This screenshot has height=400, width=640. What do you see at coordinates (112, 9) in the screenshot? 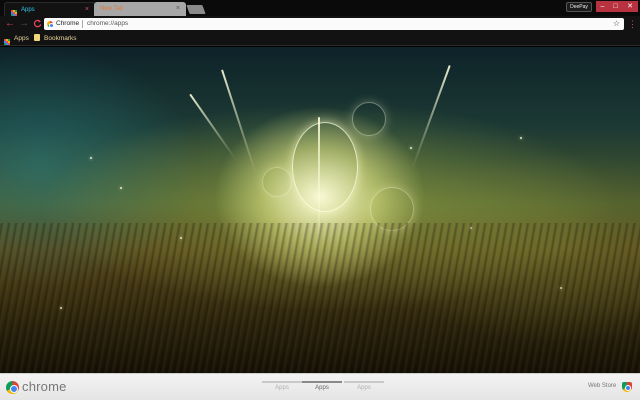
I see `tab-label: New Tab` at bounding box center [112, 9].